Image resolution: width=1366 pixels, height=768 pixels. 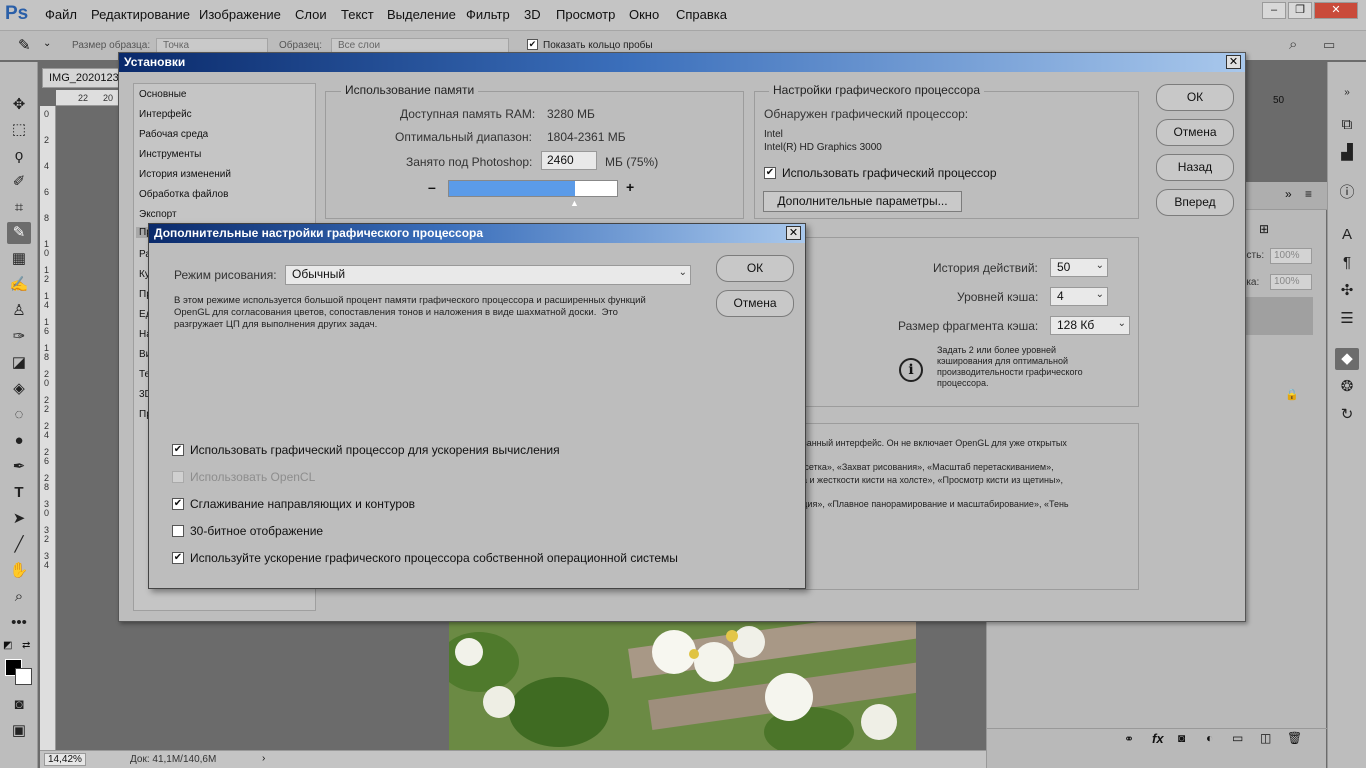 What do you see at coordinates (1264, 229) in the screenshot?
I see `lock-pixels-icon: ⊞` at bounding box center [1264, 229].